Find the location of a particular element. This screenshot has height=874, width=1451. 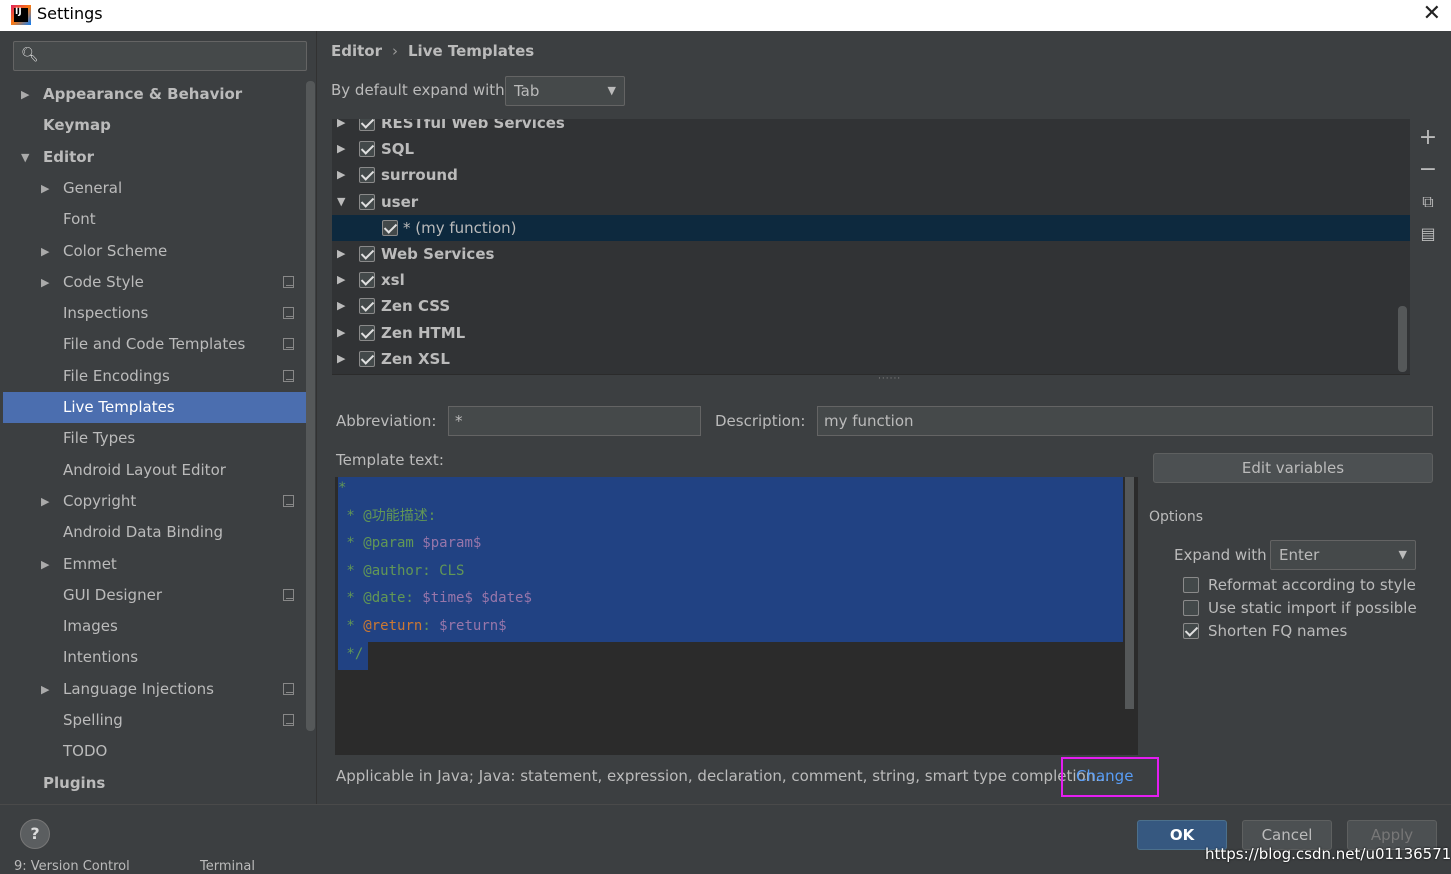

breadcrumb-editor: Editor is located at coordinates (356, 51).